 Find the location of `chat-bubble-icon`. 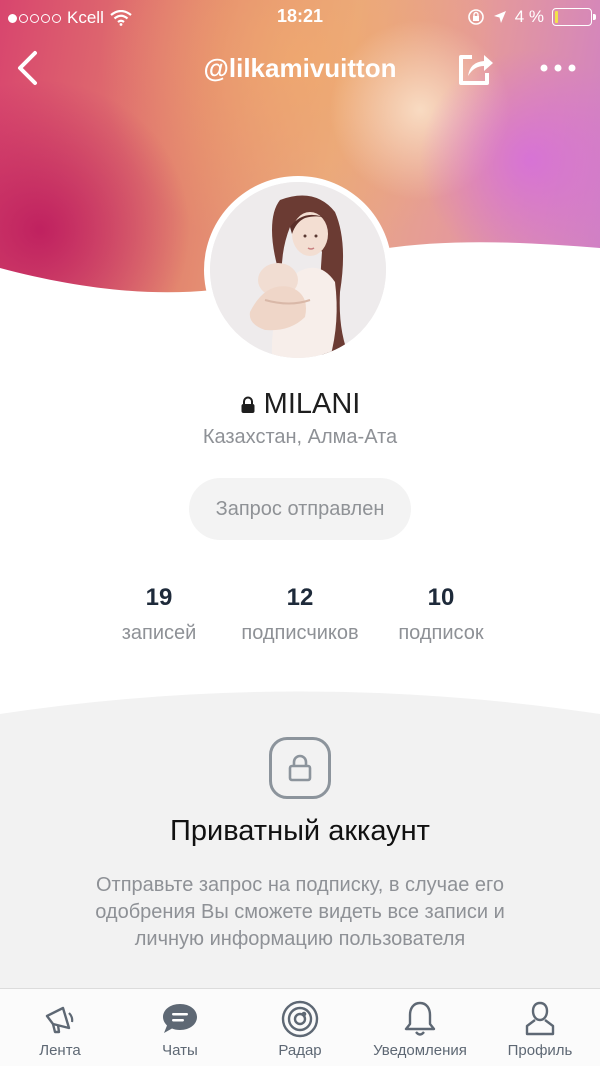

chat-bubble-icon is located at coordinates (180, 1019).